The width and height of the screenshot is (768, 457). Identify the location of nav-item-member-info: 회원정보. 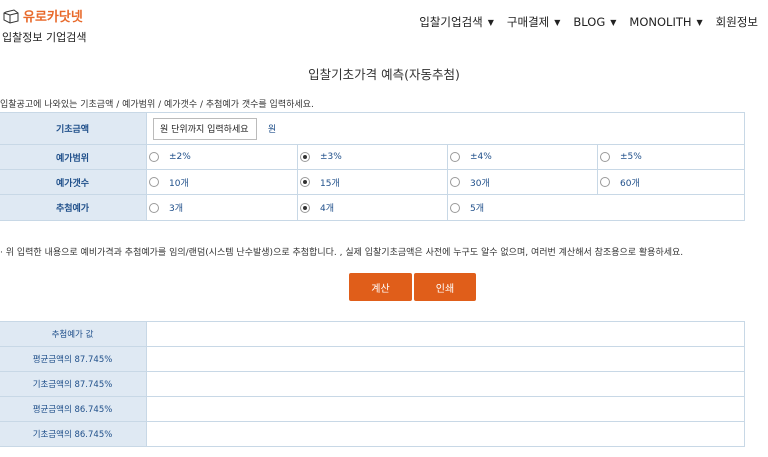
(737, 22).